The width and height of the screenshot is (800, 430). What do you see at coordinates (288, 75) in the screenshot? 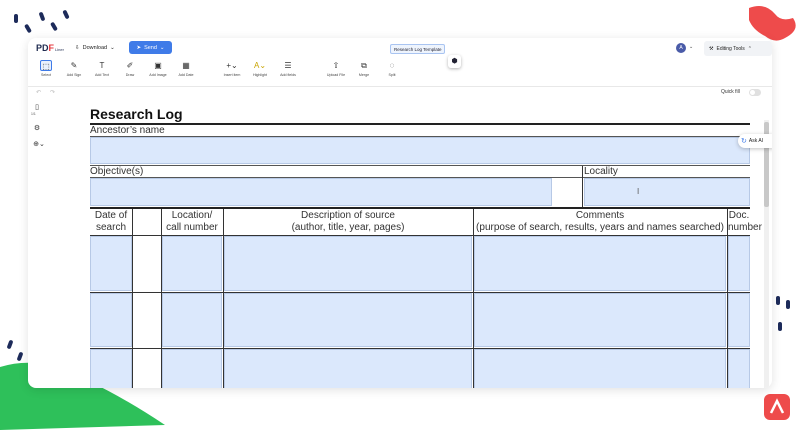
I see `tool-label: Add fields` at bounding box center [288, 75].